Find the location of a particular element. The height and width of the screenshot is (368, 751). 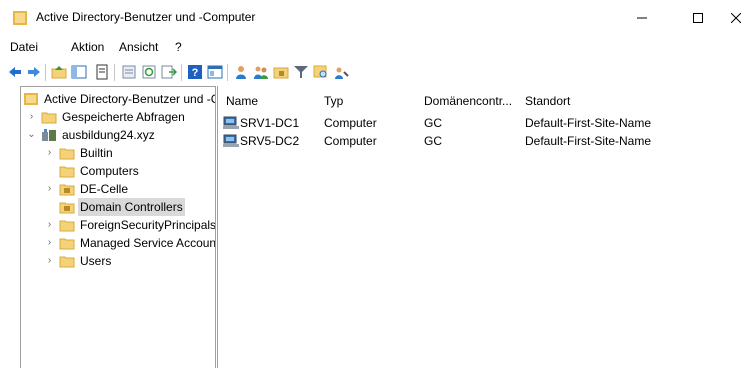

minimize-icon is located at coordinates (642, 18).